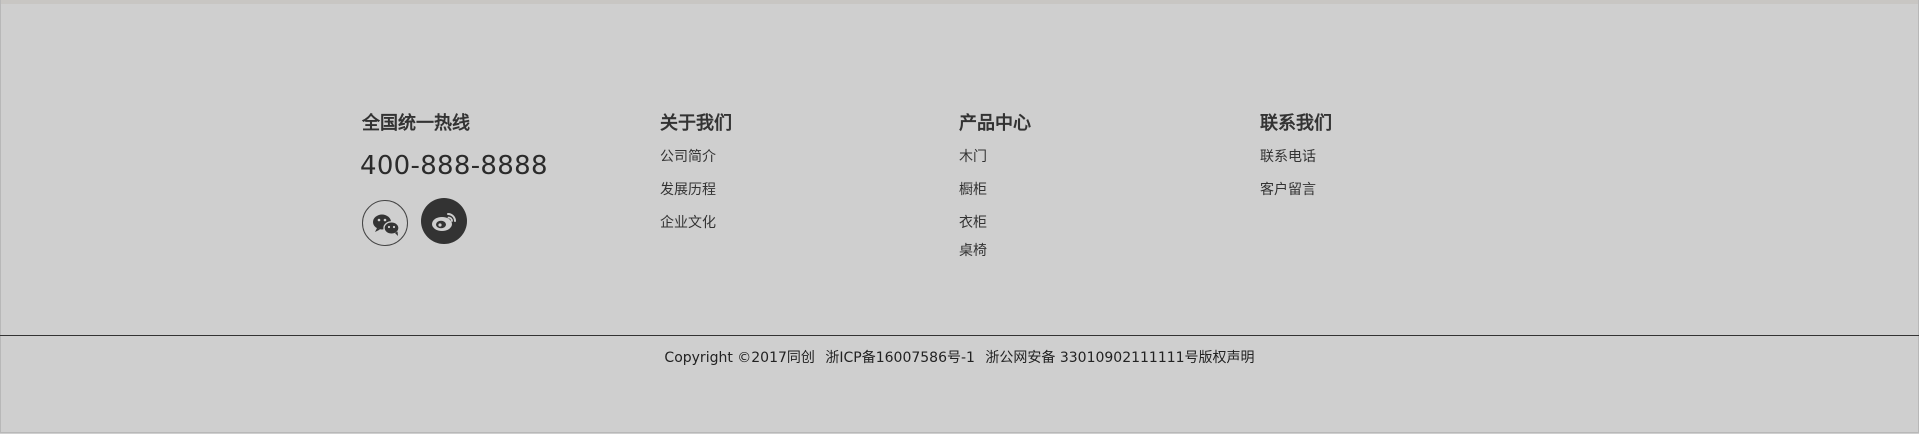 Image resolution: width=1919 pixels, height=434 pixels. Describe the element at coordinates (696, 123) in the screenshot. I see `about-title: 关于我们` at that location.